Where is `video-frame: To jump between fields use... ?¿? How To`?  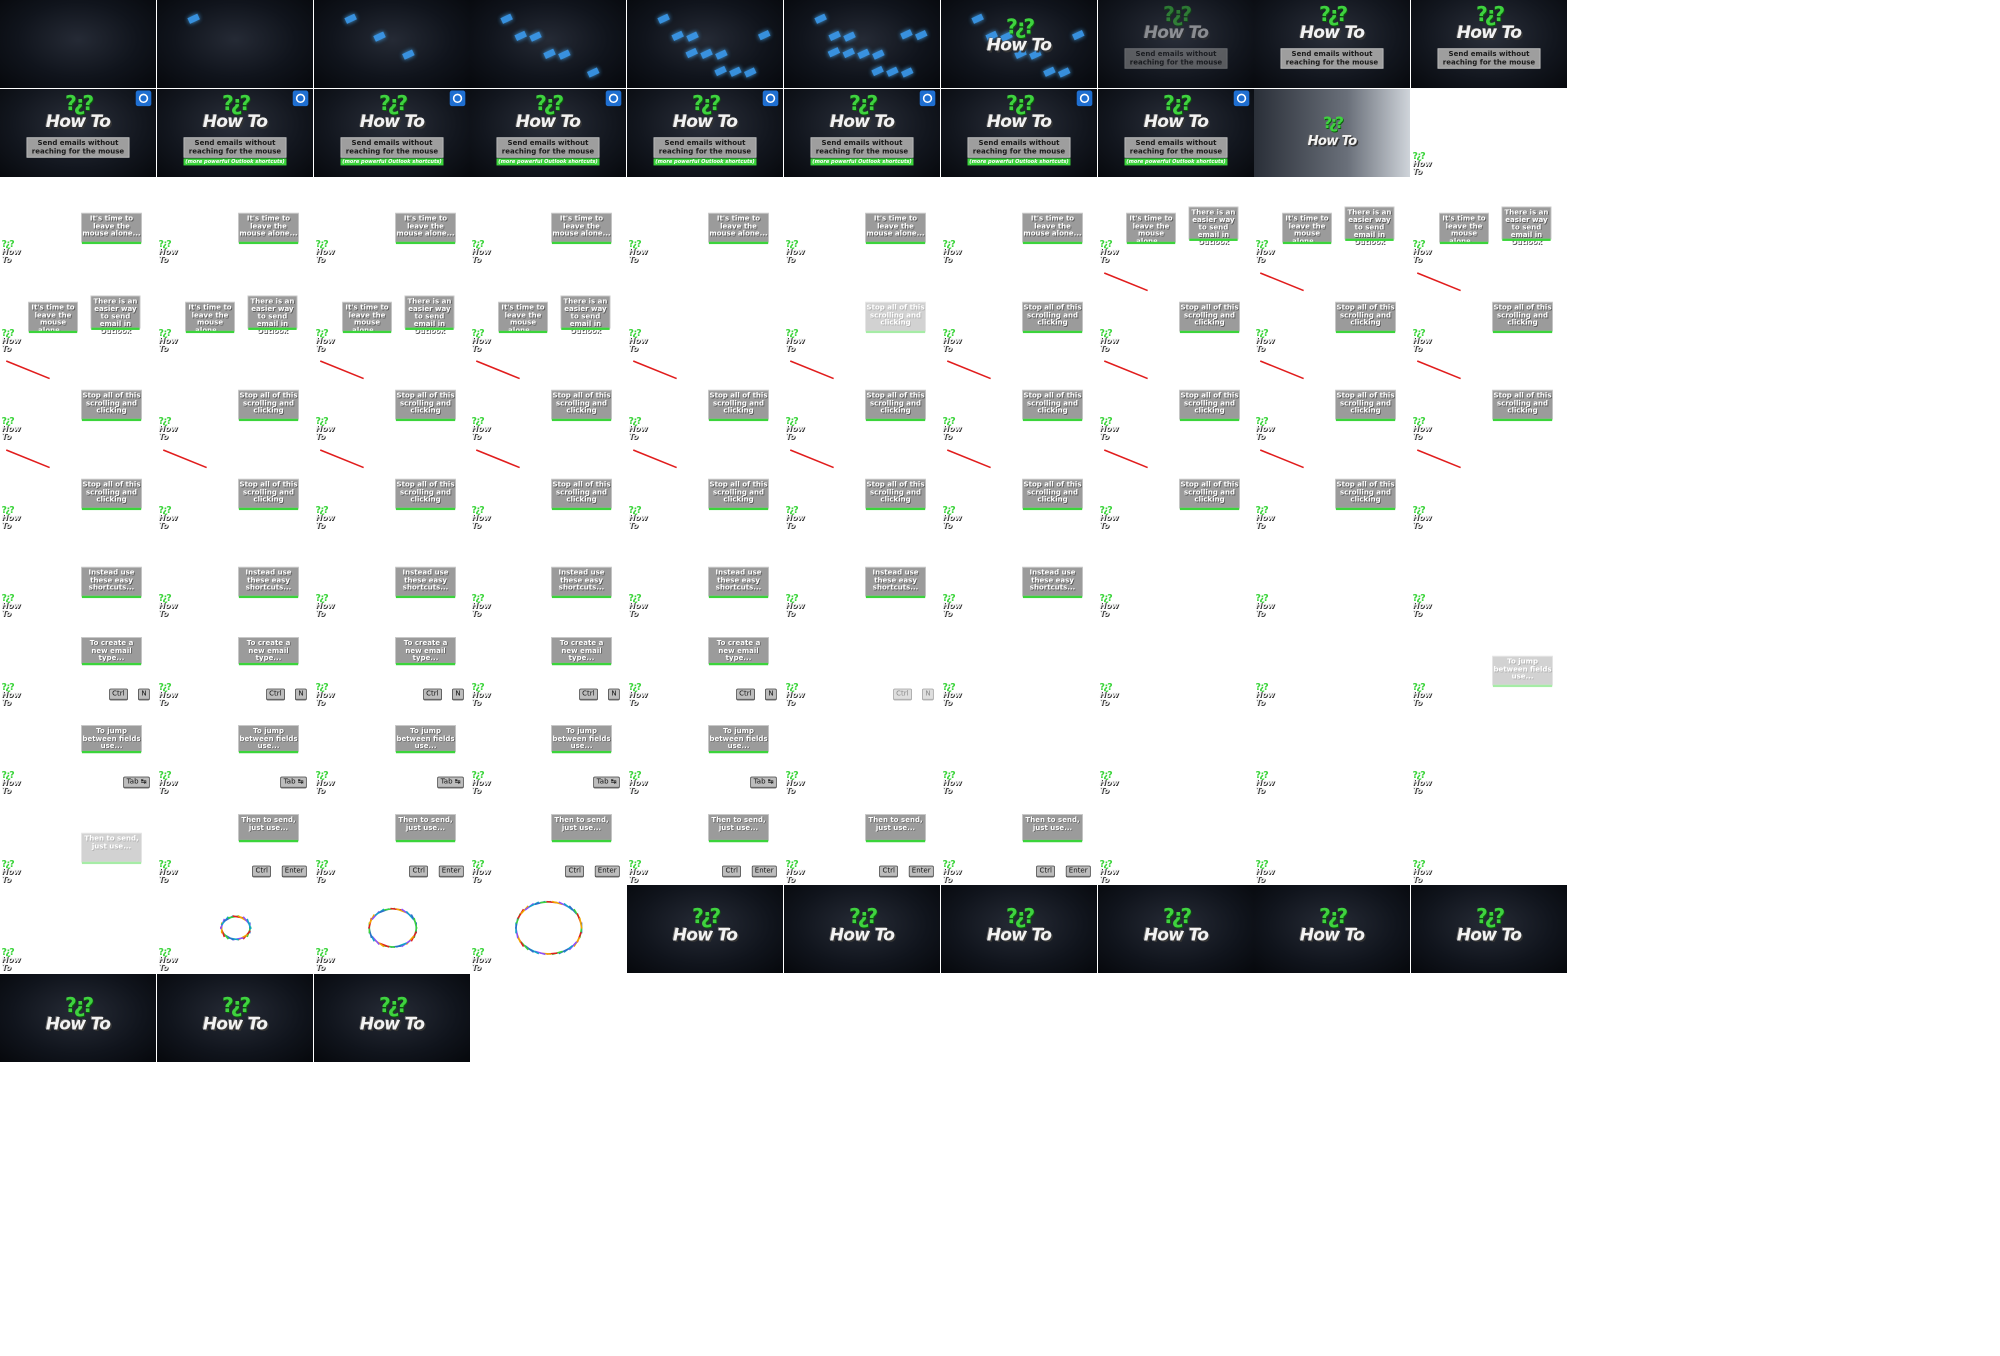
video-frame: To jump between fields use... ?¿? How To is located at coordinates (1489, 663).